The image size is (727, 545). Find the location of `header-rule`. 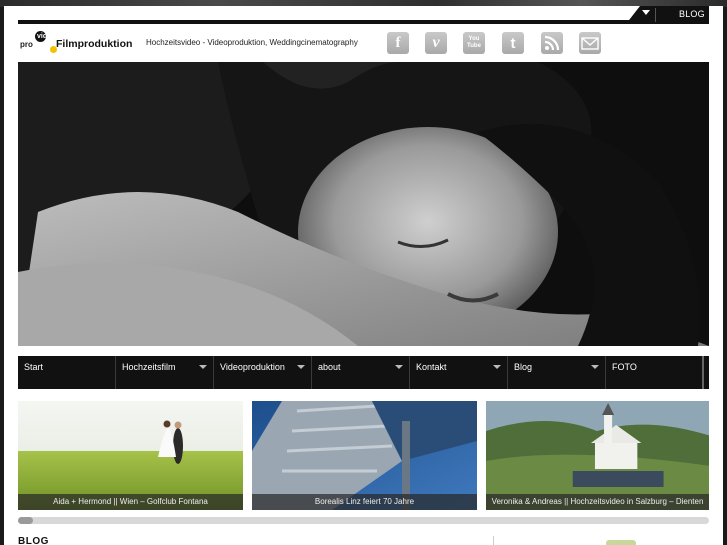

header-rule is located at coordinates (363, 22).